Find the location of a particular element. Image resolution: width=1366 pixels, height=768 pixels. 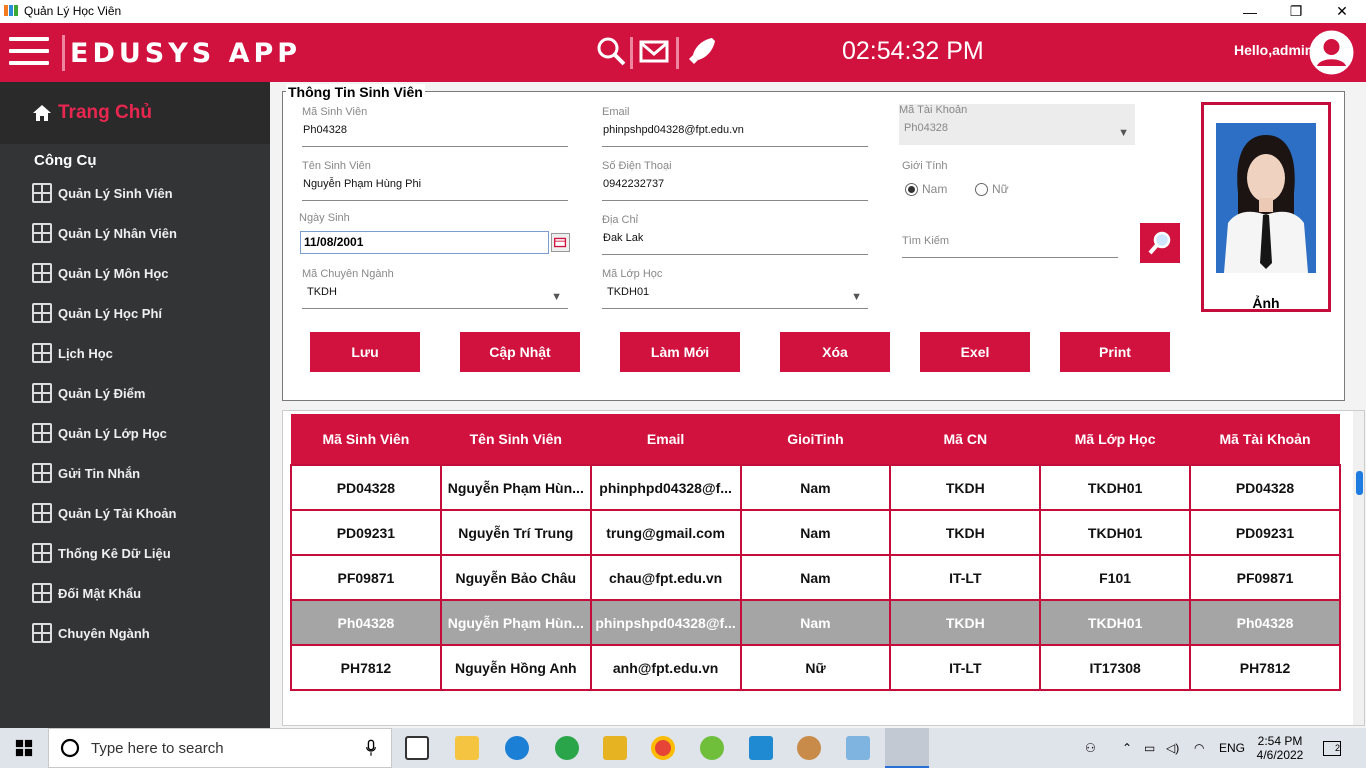

dob-input: 11/08/2001 is located at coordinates (424, 242).